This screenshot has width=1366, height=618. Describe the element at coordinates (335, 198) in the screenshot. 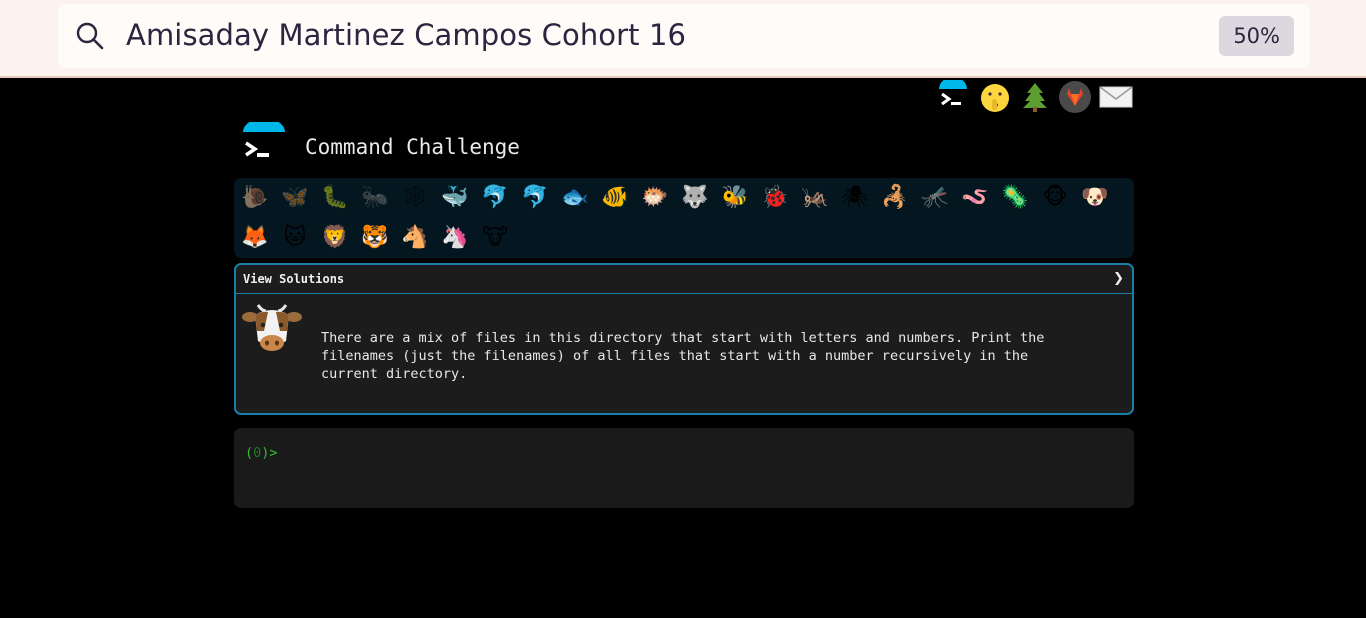

I see `animal-level-icon: 🐛` at that location.